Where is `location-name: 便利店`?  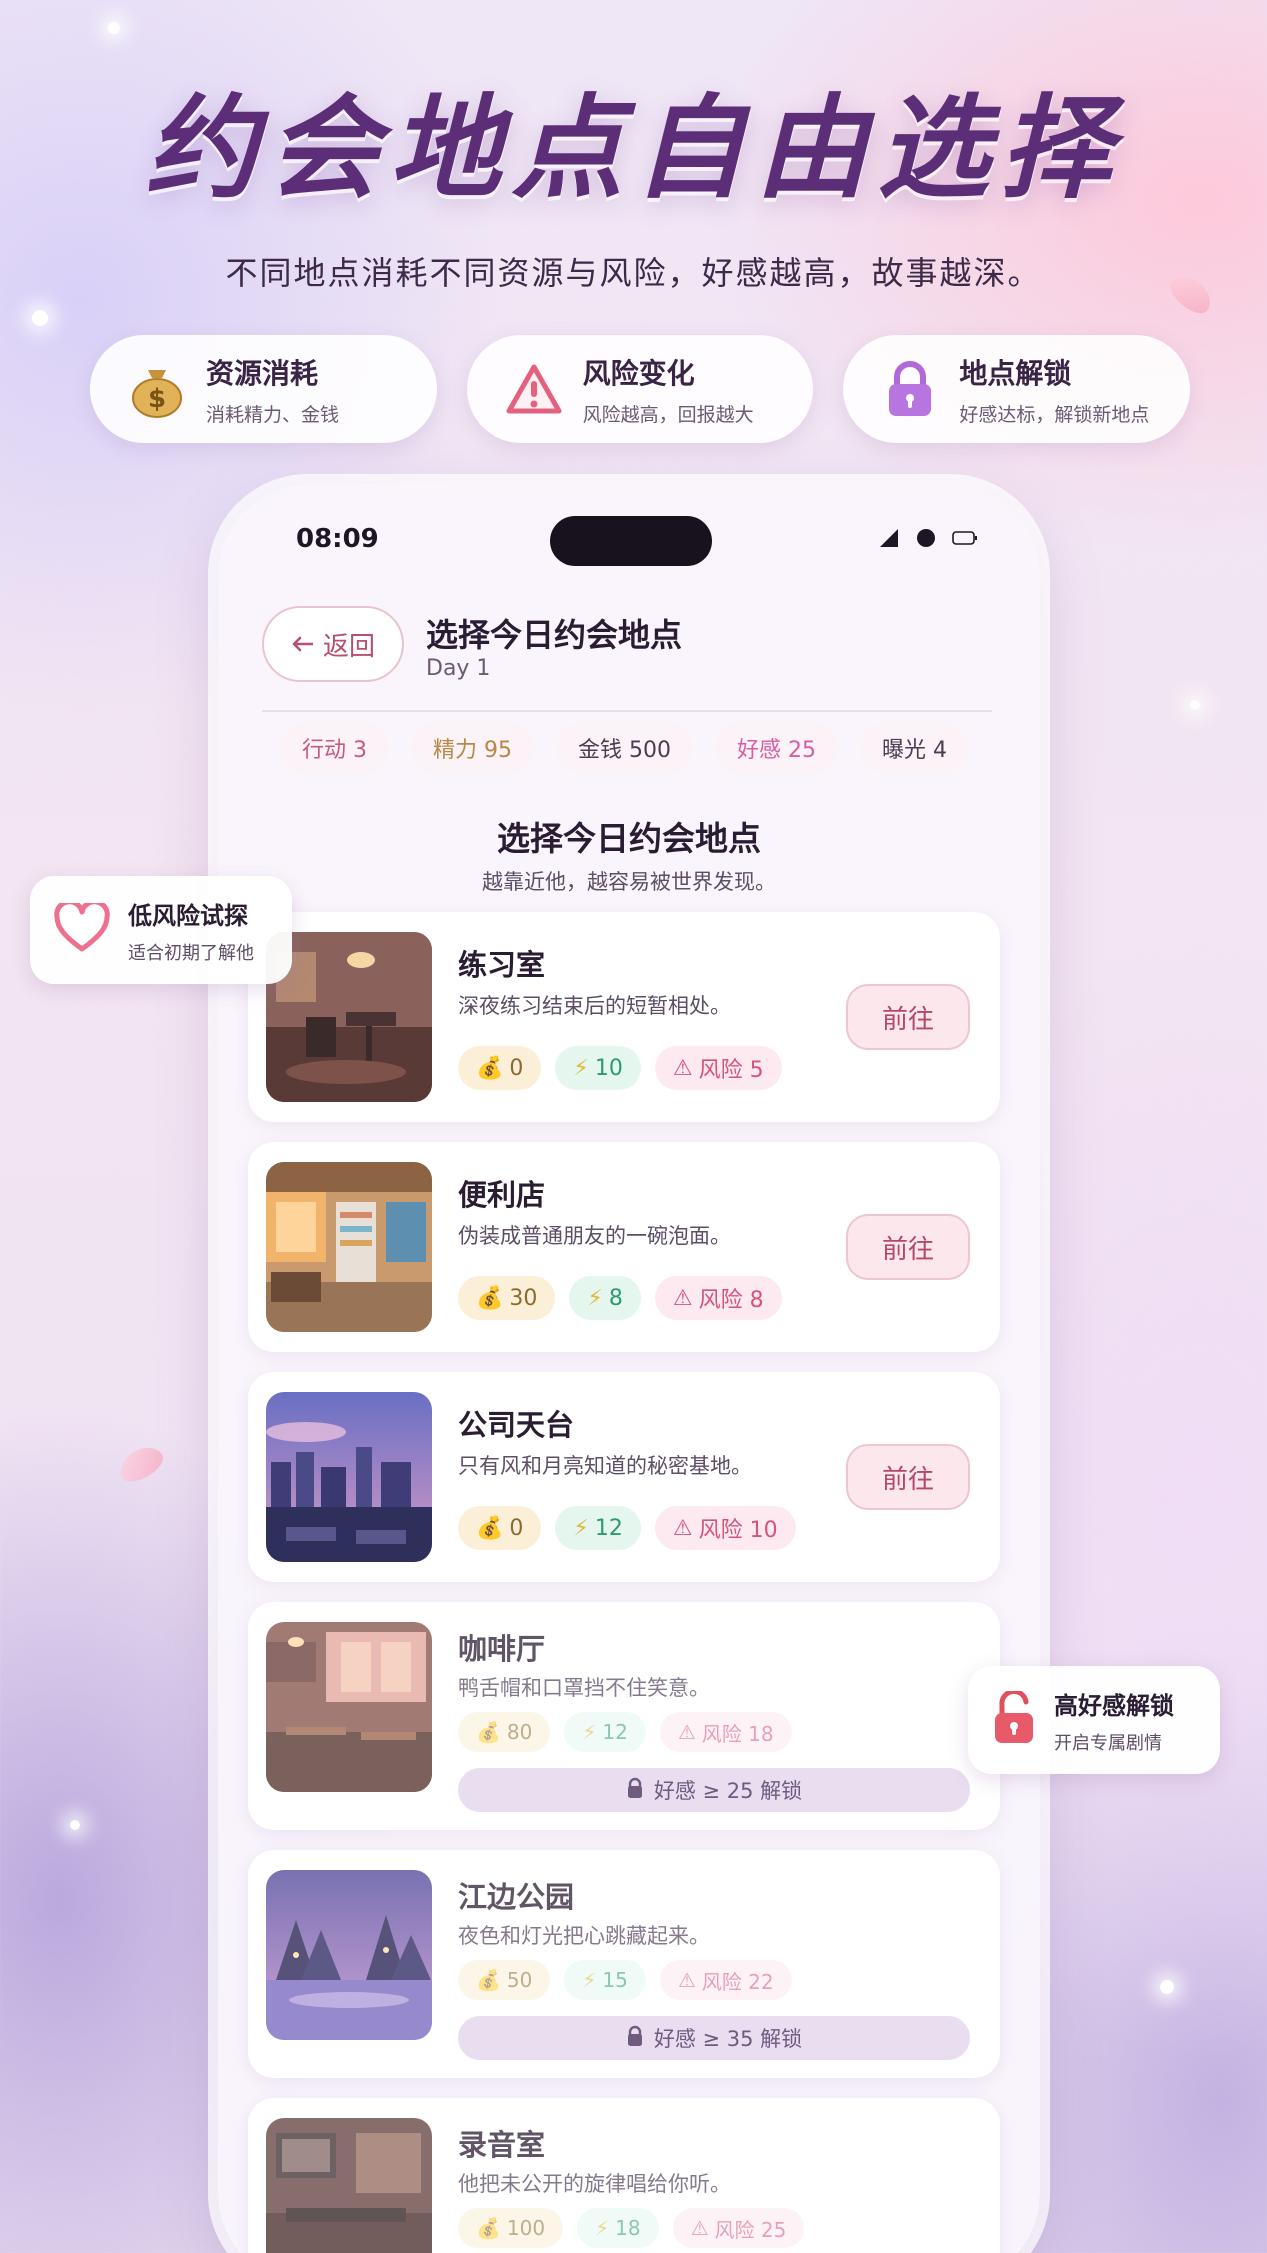 location-name: 便利店 is located at coordinates (502, 1195).